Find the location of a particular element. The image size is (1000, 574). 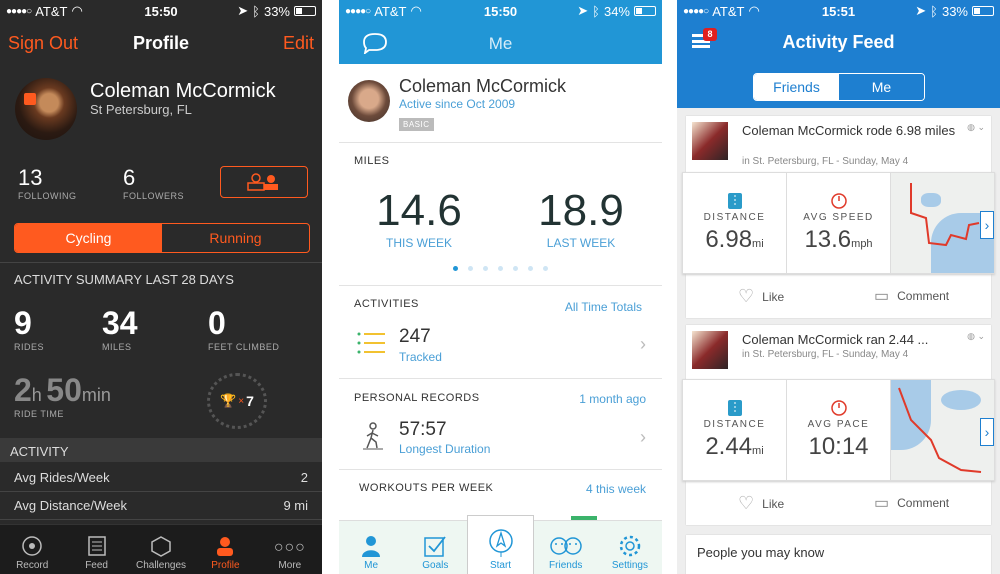

tab-start: Start is located at coordinates (500, 544).